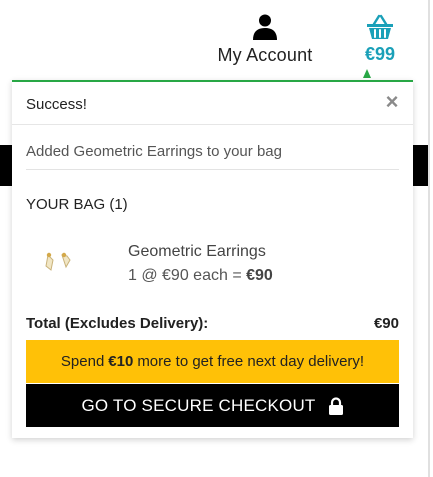 This screenshot has height=477, width=433. Describe the element at coordinates (58, 261) in the screenshot. I see `product-thumbnail` at that location.